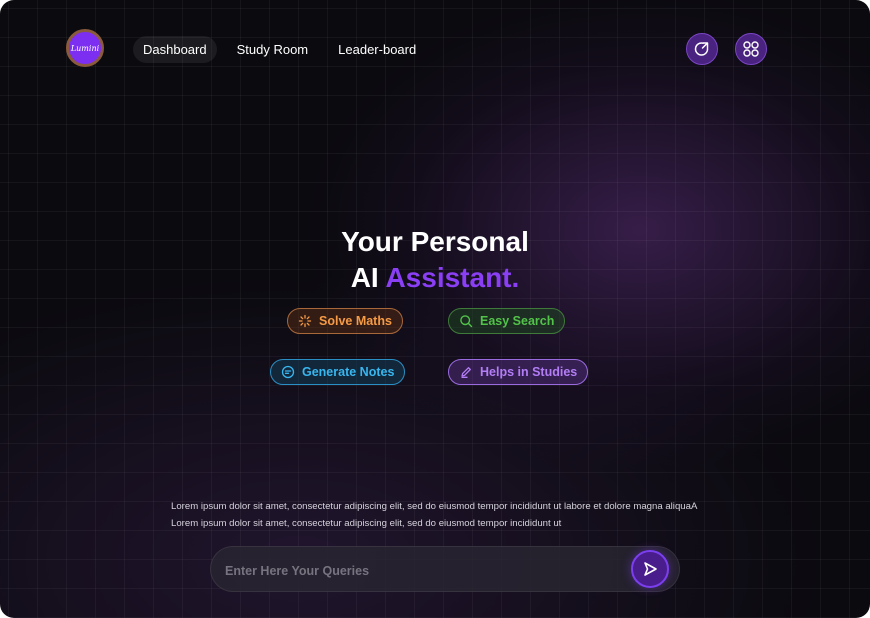 The image size is (870, 618). What do you see at coordinates (529, 372) in the screenshot?
I see `chip-label: Helps in Studies` at bounding box center [529, 372].